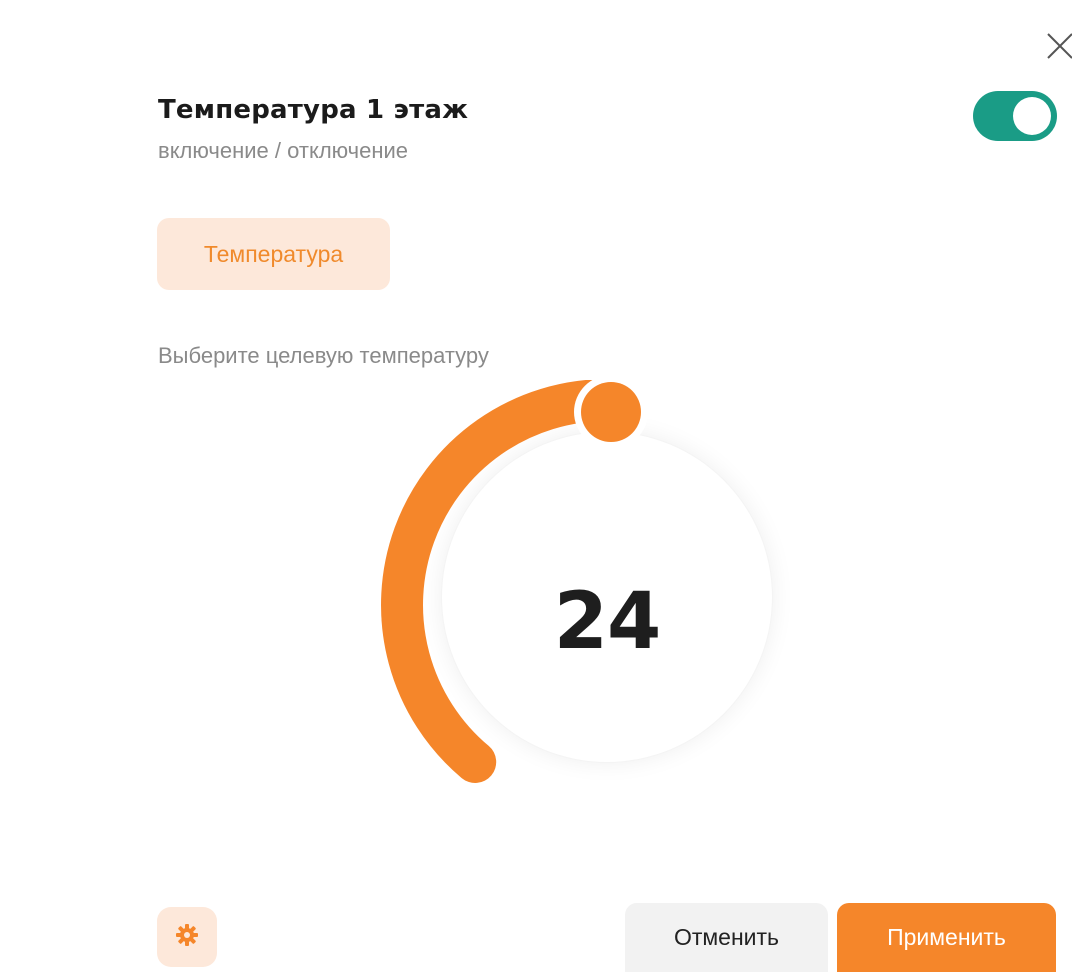 The width and height of the screenshot is (1073, 972). I want to click on apply-button: Применить, so click(946, 937).